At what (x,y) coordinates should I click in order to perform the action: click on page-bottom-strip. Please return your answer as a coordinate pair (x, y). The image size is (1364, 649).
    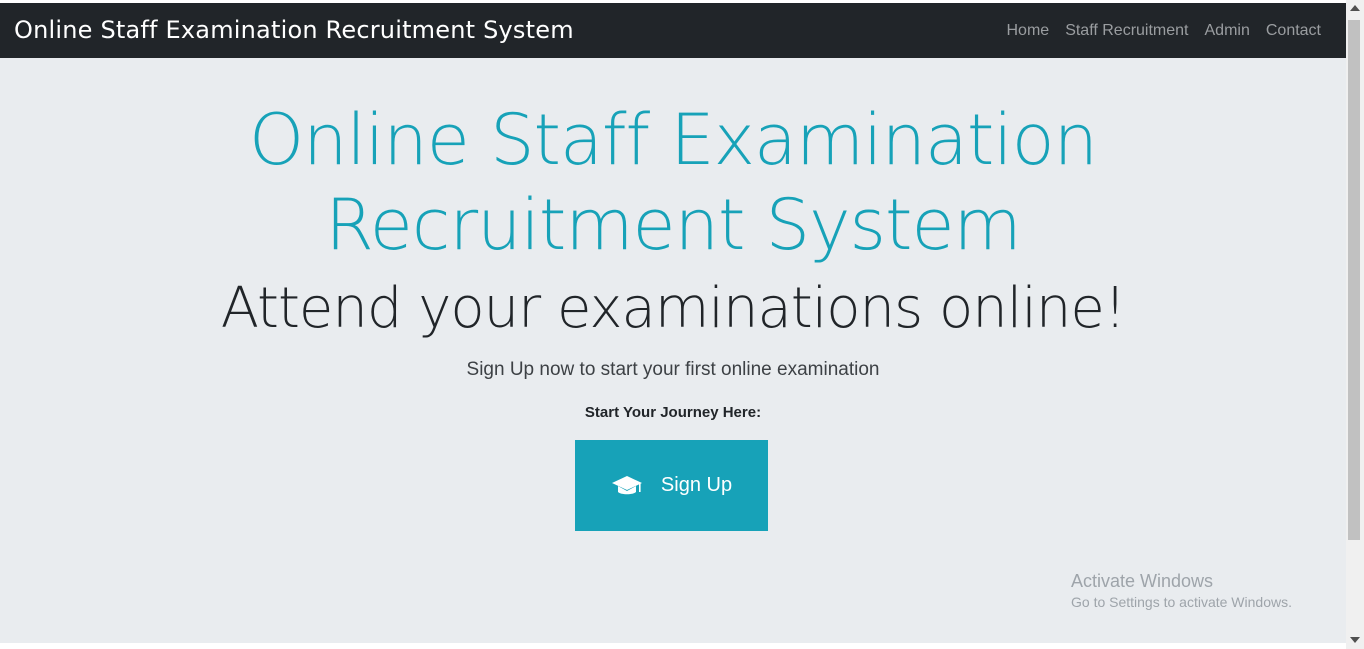
    Looking at the image, I should click on (673, 646).